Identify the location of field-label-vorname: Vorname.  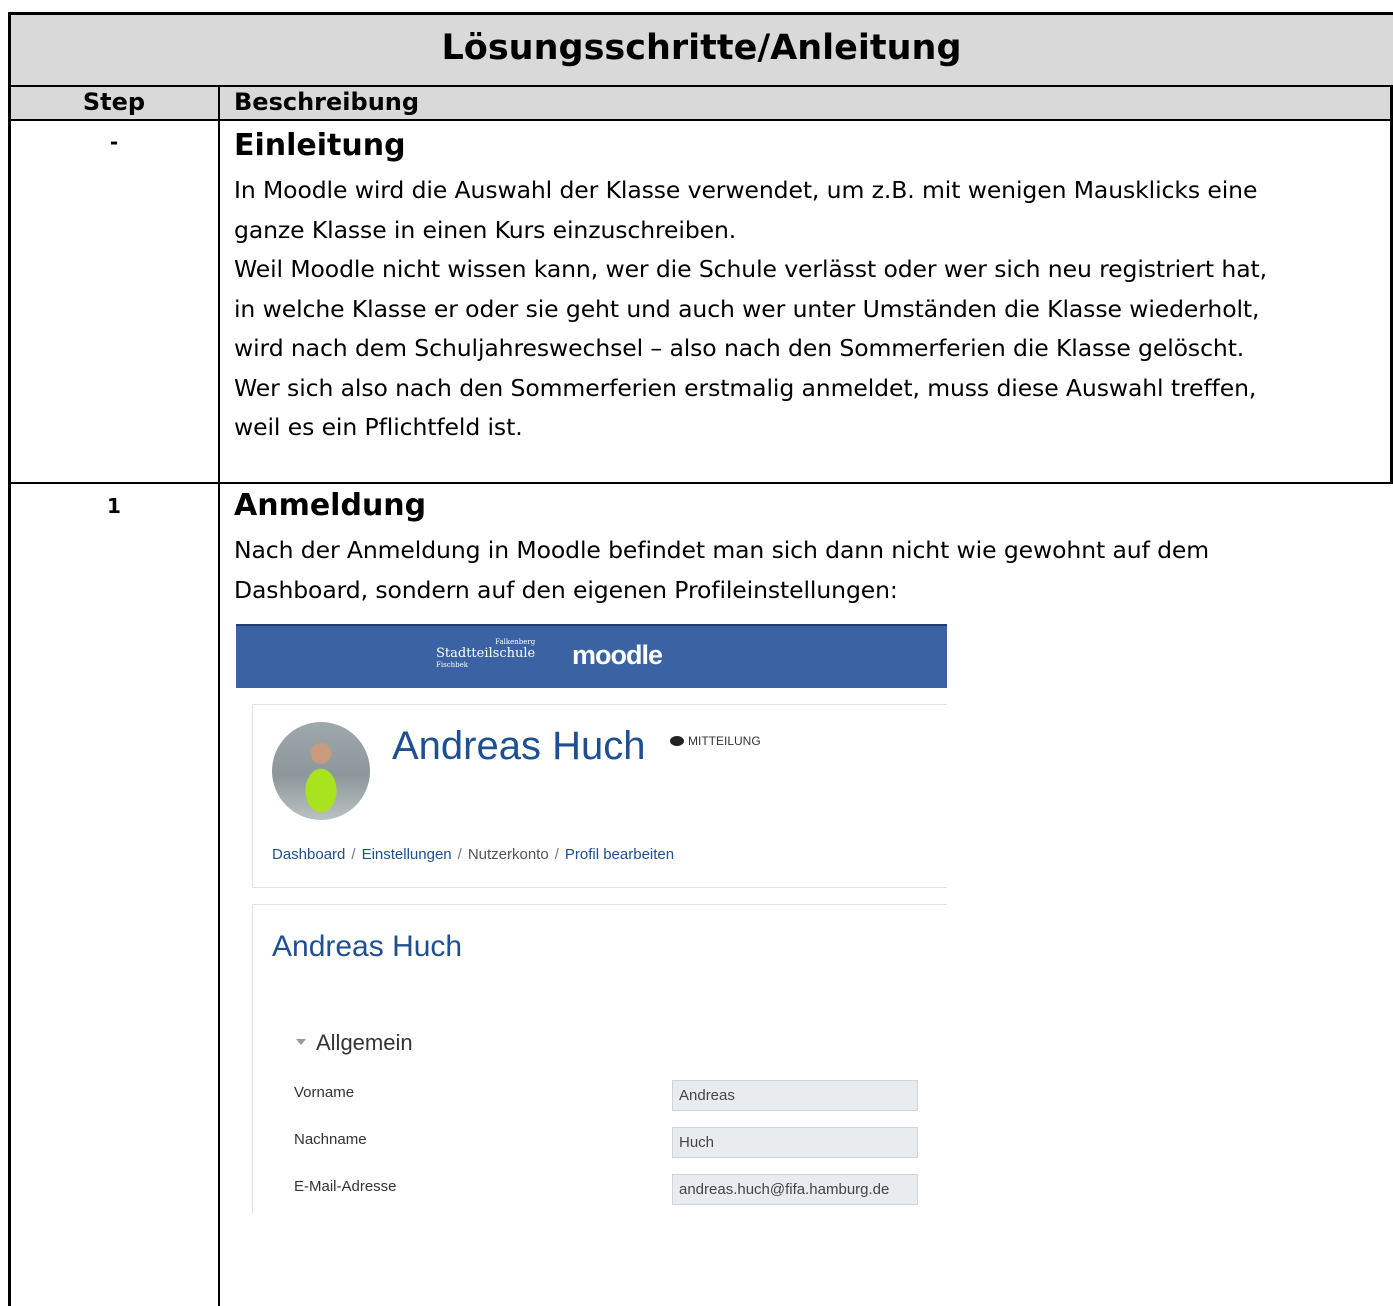
(324, 1092).